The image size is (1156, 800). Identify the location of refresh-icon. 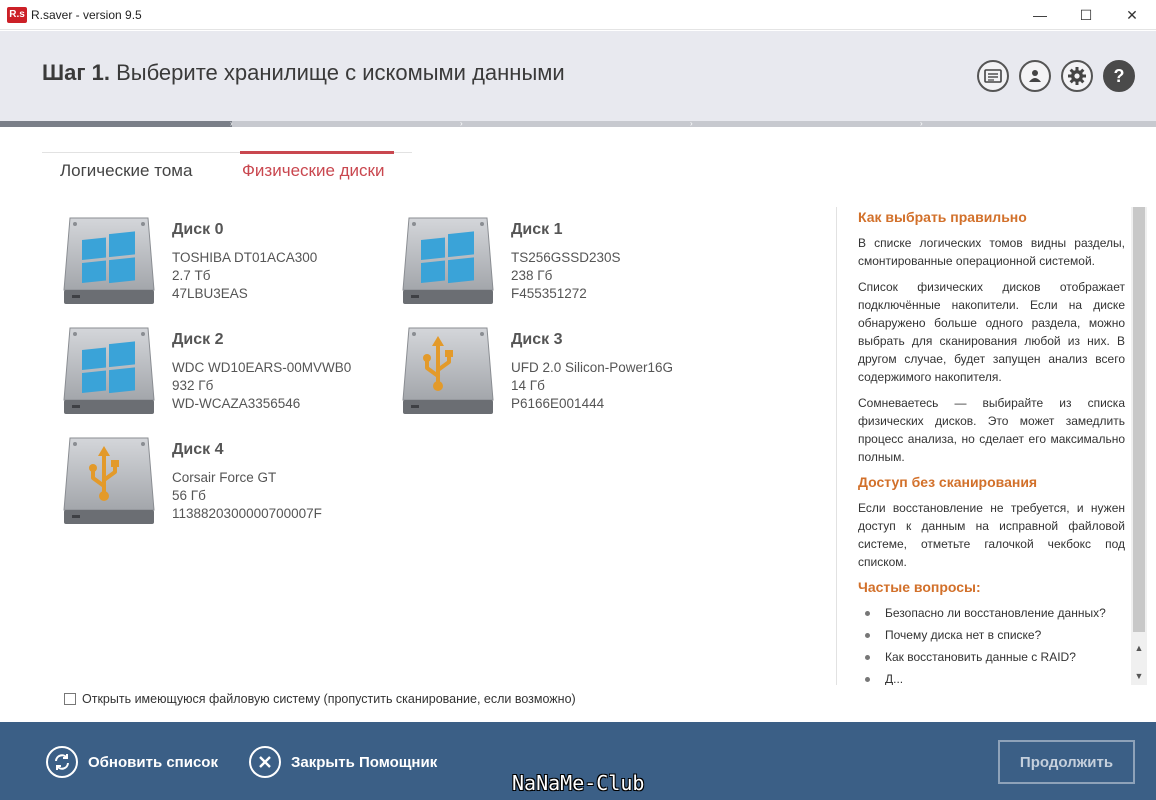
(62, 762).